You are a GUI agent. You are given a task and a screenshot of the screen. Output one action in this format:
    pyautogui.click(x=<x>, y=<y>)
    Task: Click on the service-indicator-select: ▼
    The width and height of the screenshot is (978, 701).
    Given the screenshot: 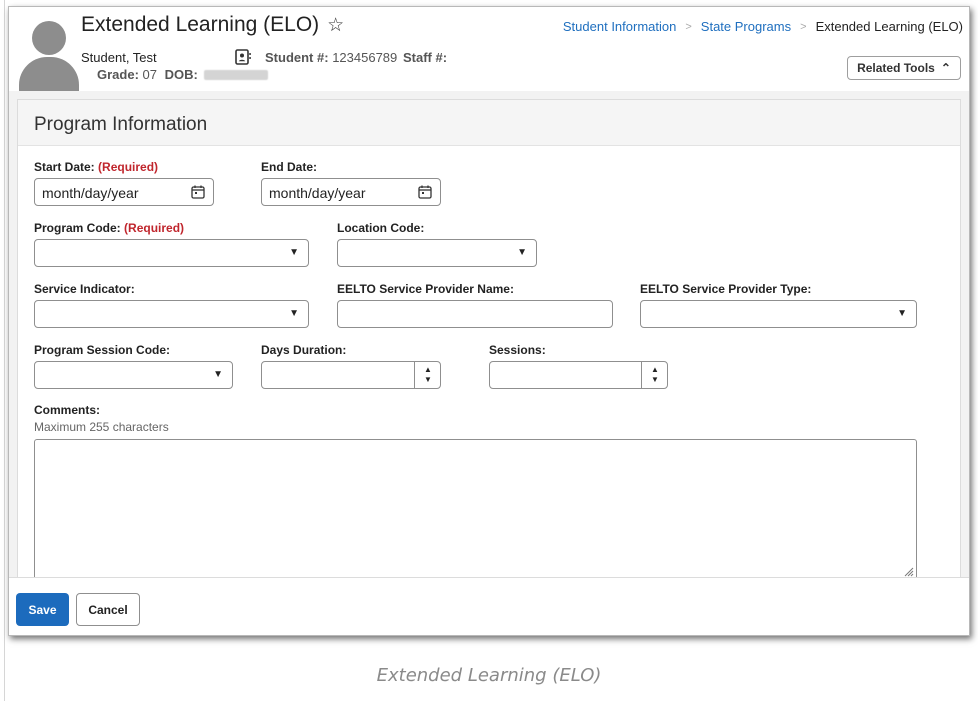 What is the action you would take?
    pyautogui.click(x=171, y=314)
    